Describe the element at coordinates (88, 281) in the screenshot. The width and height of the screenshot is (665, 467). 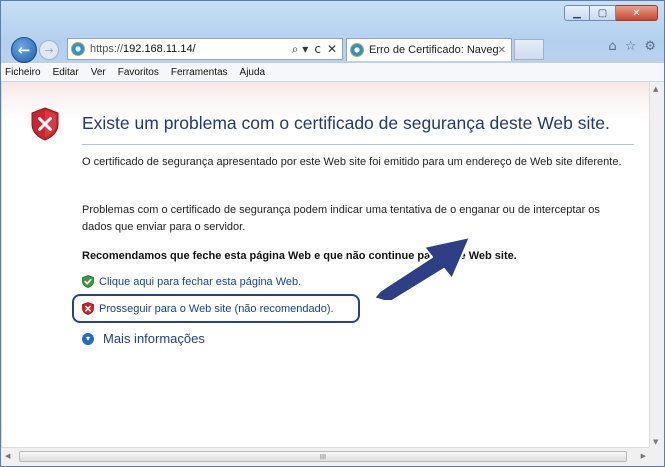
I see `shield-check-icon` at that location.